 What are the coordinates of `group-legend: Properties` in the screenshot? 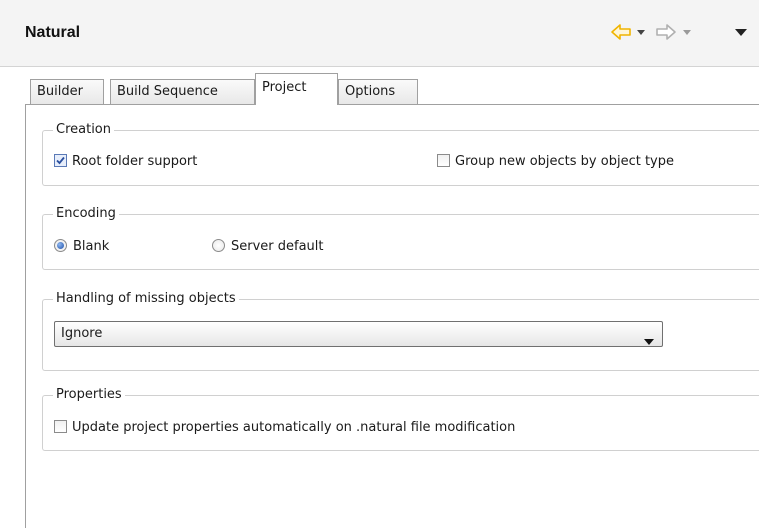 It's located at (89, 395).